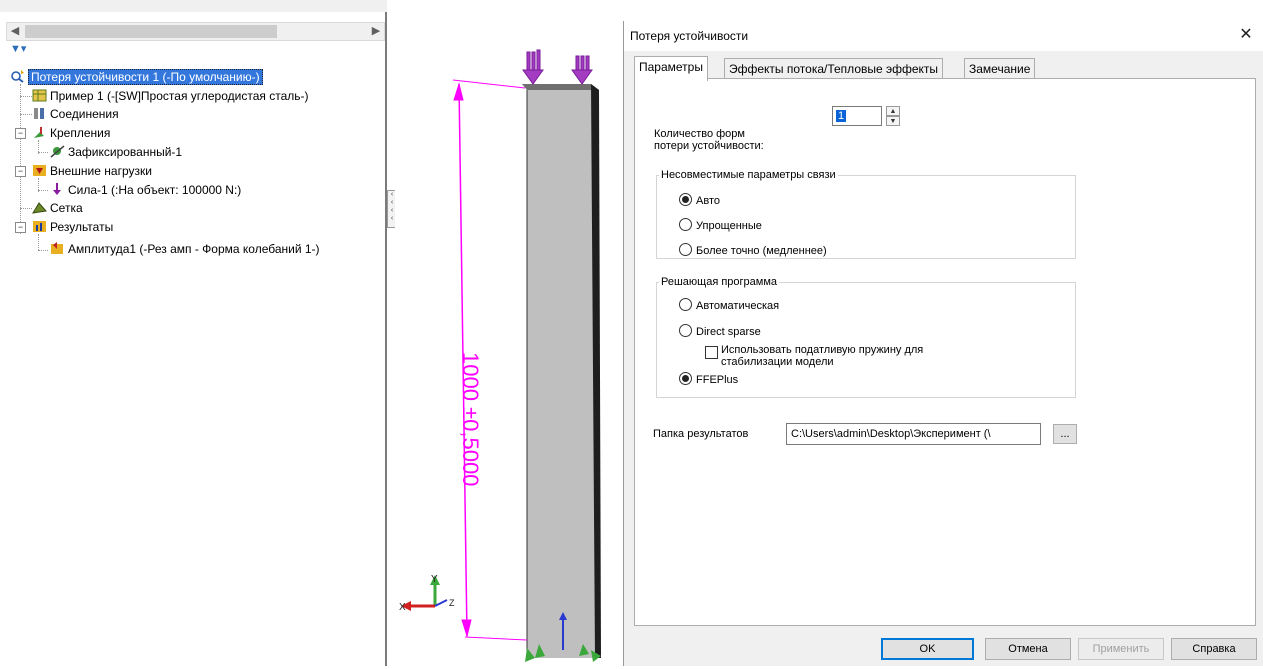 Image resolution: width=1263 pixels, height=669 pixels. What do you see at coordinates (927, 649) in the screenshot?
I see `ok-button: OK` at bounding box center [927, 649].